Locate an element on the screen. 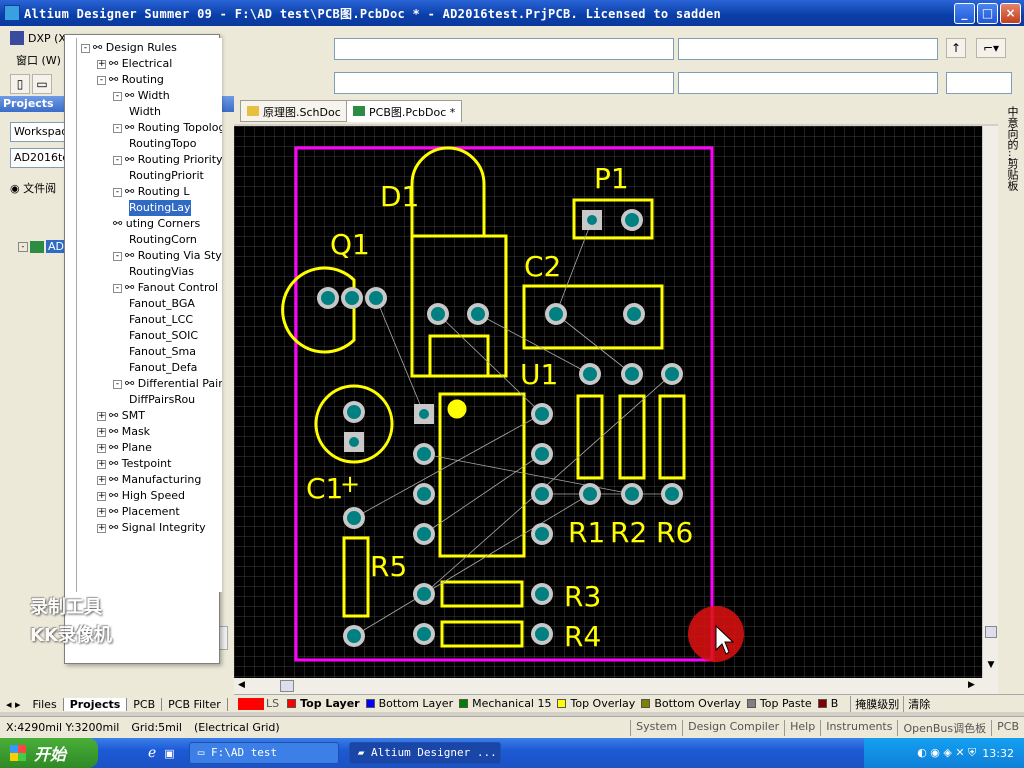 This screenshot has height=768, width=1024. ie-icon: ℯ is located at coordinates (152, 753).